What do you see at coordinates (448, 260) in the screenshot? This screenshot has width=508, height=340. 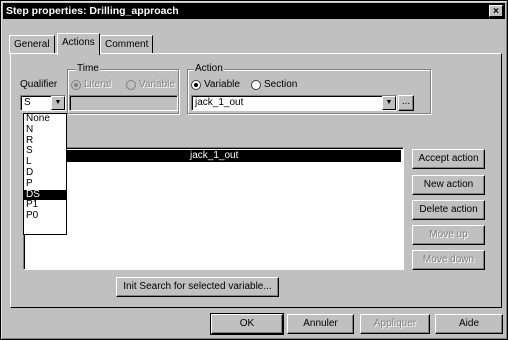 I see `move-down-button: Move down` at bounding box center [448, 260].